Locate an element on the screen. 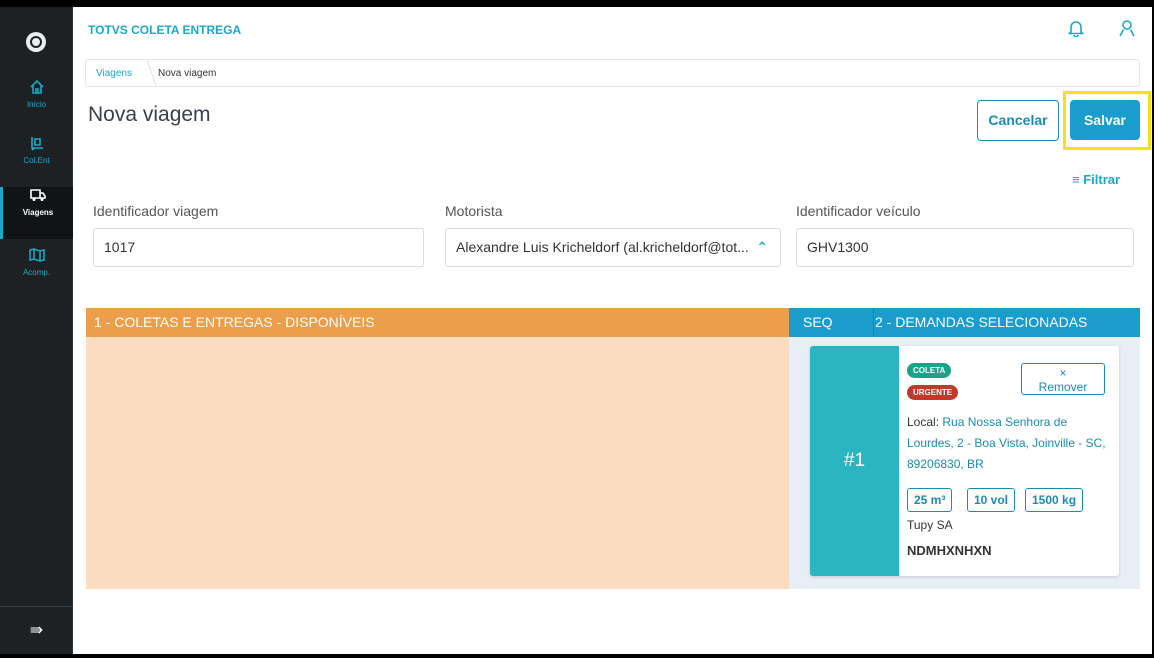 This screenshot has height=658, width=1154. filter-button: ≡ Filtrar is located at coordinates (1096, 179).